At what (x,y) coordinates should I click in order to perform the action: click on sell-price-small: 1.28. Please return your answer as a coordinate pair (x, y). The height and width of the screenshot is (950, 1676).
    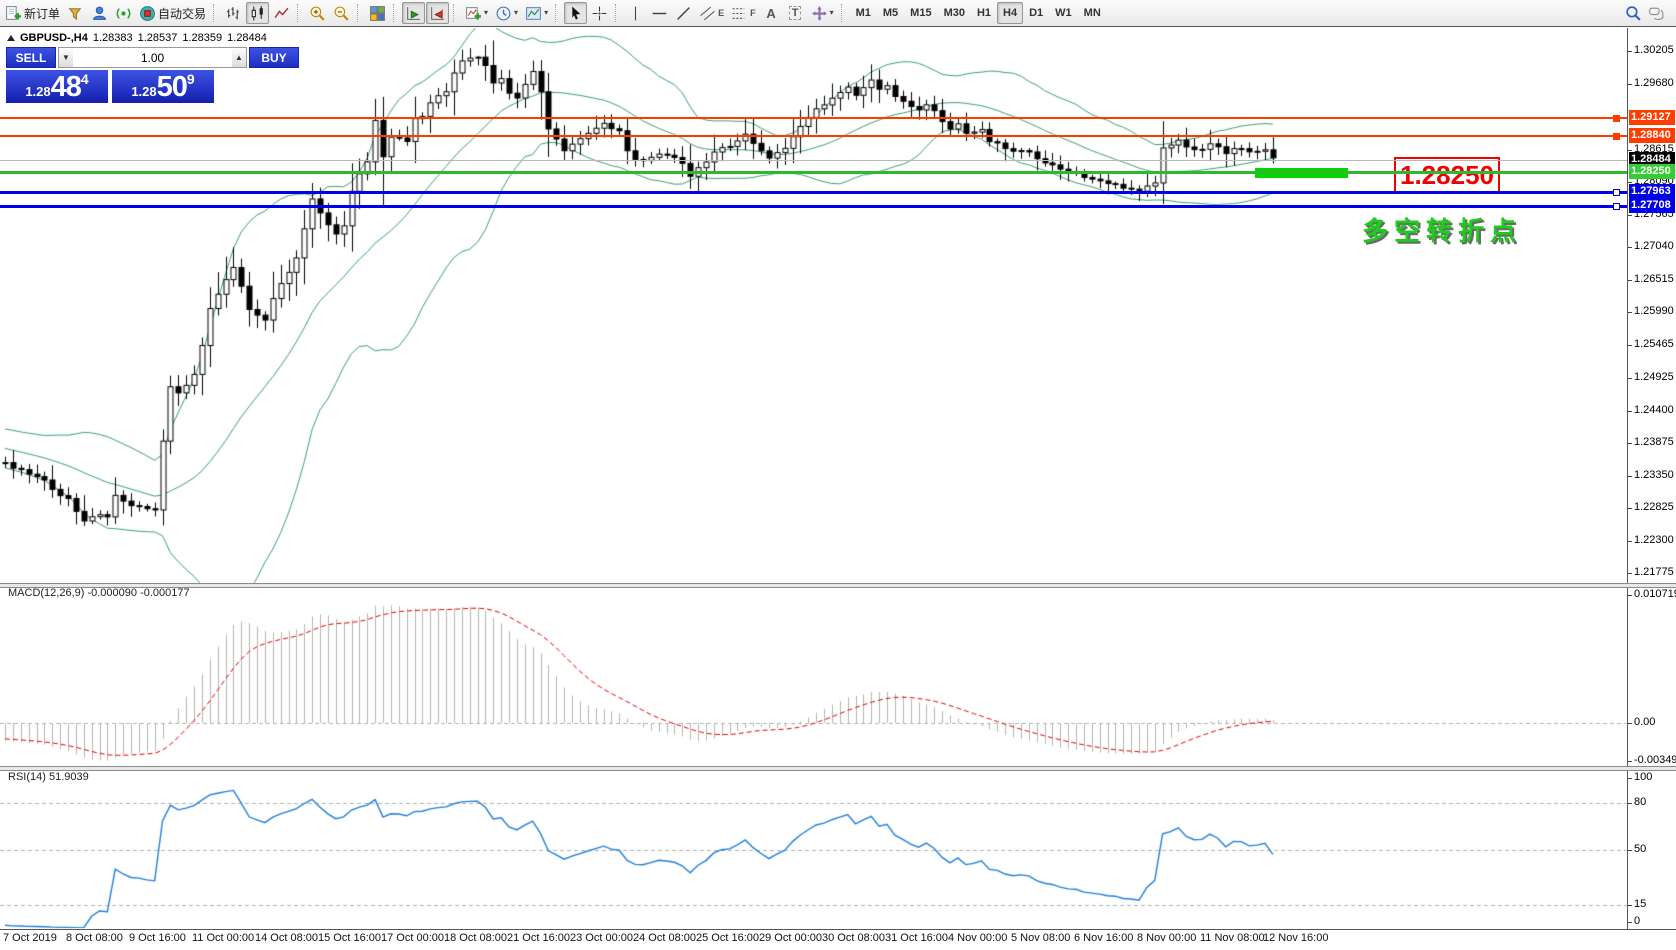
    Looking at the image, I should click on (38, 91).